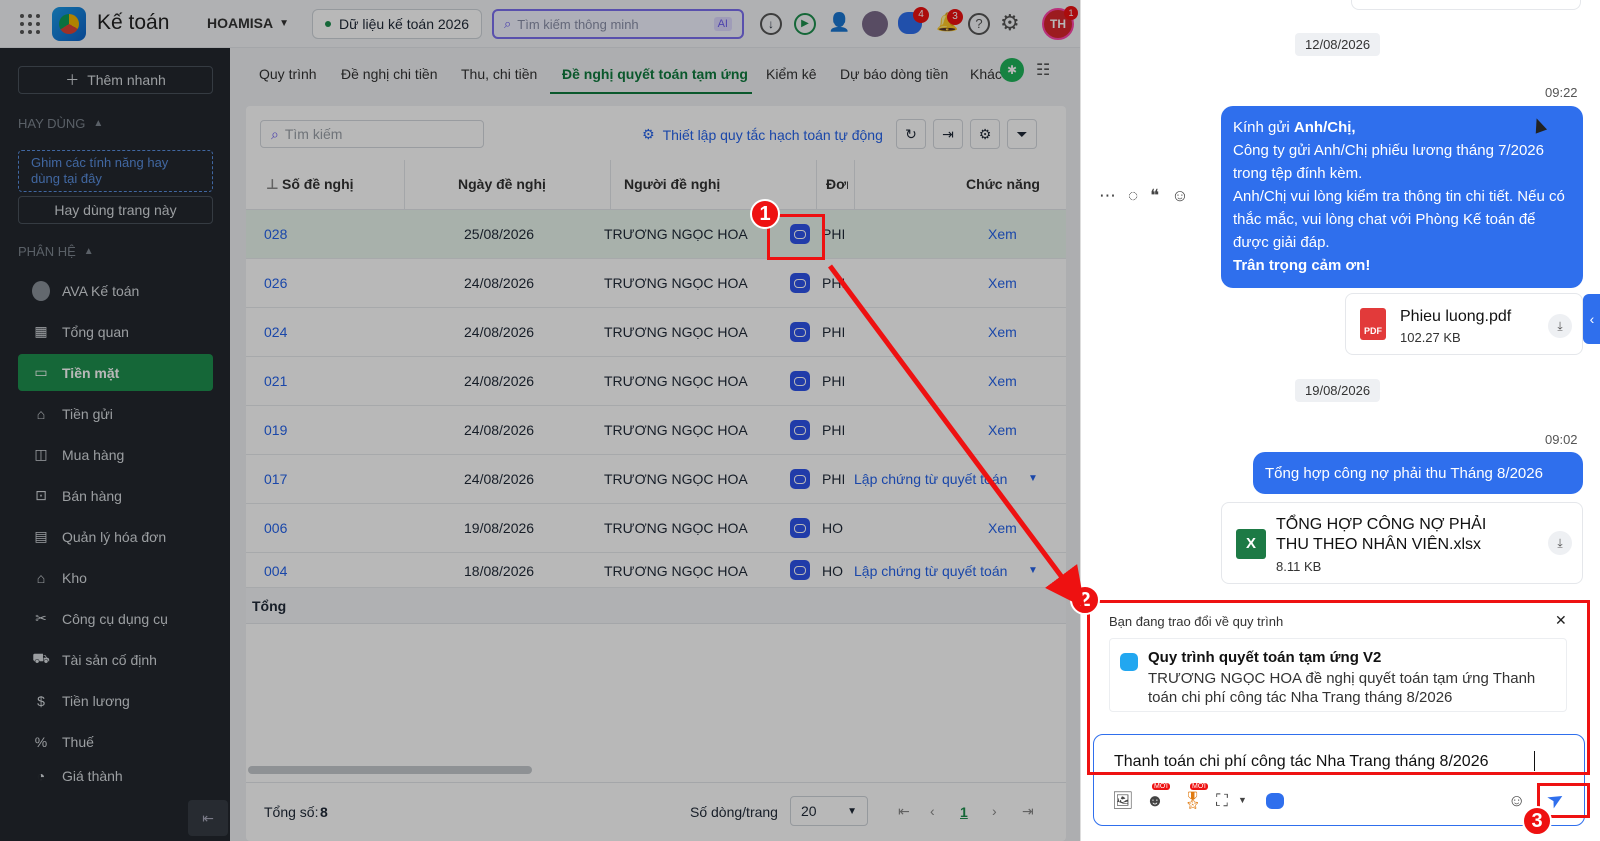  I want to click on prev-page-icon: ‹, so click(932, 811).